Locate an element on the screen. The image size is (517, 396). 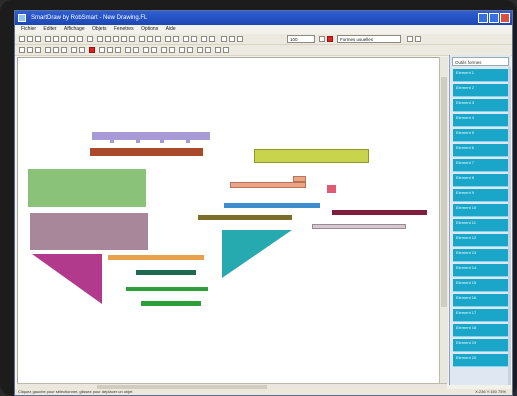
panel-item: Element 5 is located at coordinates (480, 135).